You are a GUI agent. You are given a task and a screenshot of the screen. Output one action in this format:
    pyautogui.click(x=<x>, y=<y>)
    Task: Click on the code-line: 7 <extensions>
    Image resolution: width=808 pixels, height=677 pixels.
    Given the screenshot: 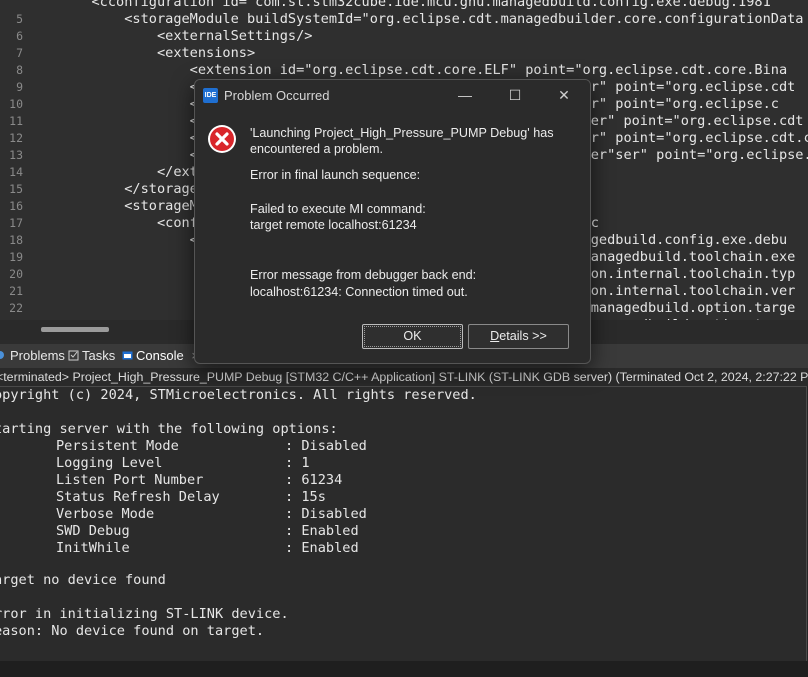 What is the action you would take?
    pyautogui.click(x=404, y=53)
    